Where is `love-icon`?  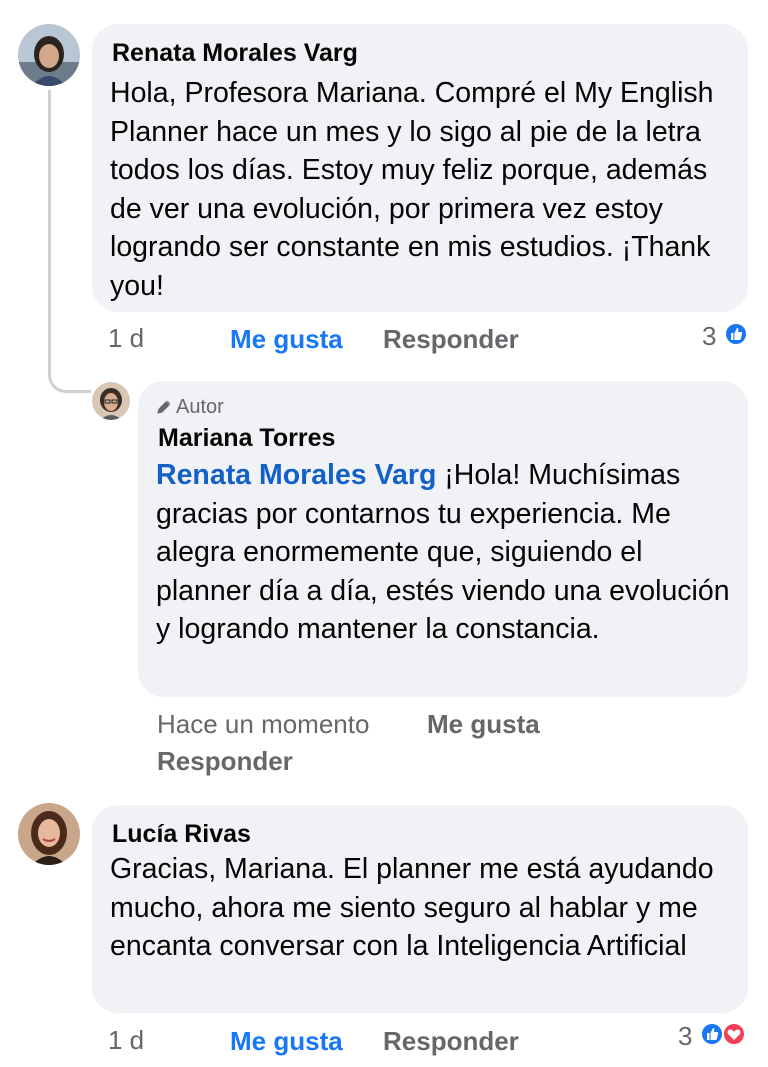 love-icon is located at coordinates (734, 1034).